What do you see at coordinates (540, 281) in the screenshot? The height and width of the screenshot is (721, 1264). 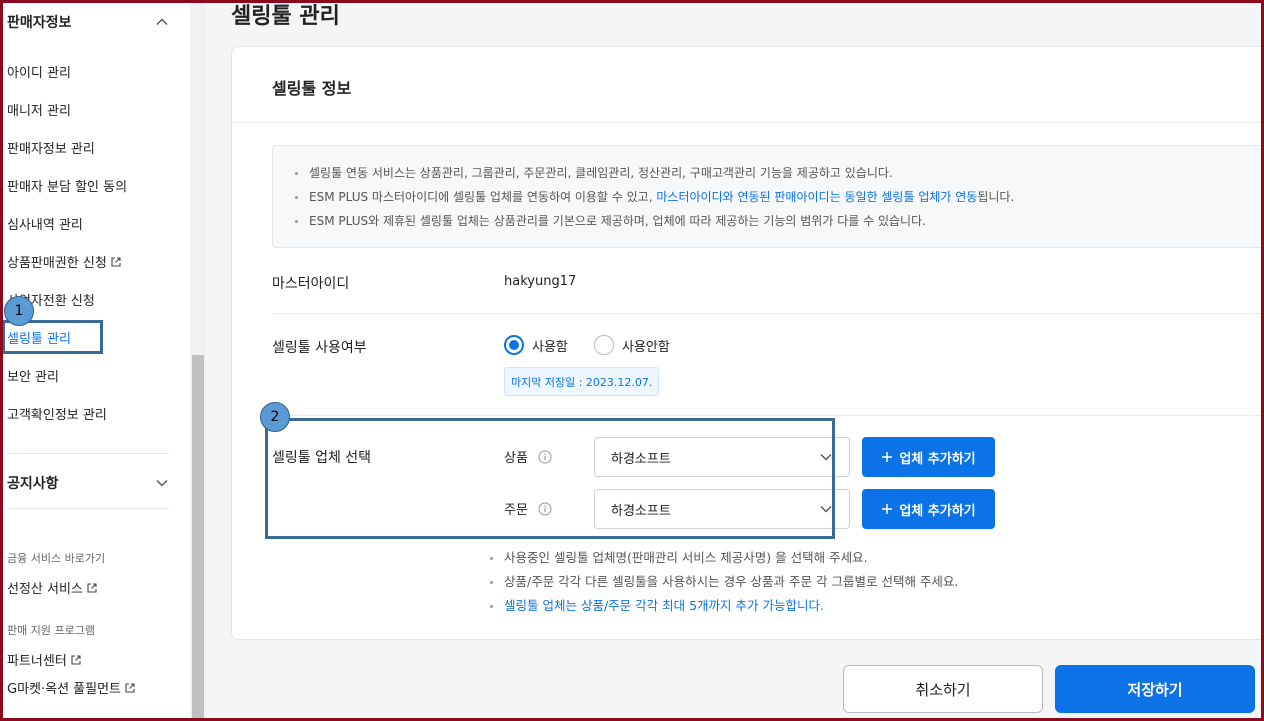 I see `master-id-value: hakyung17` at bounding box center [540, 281].